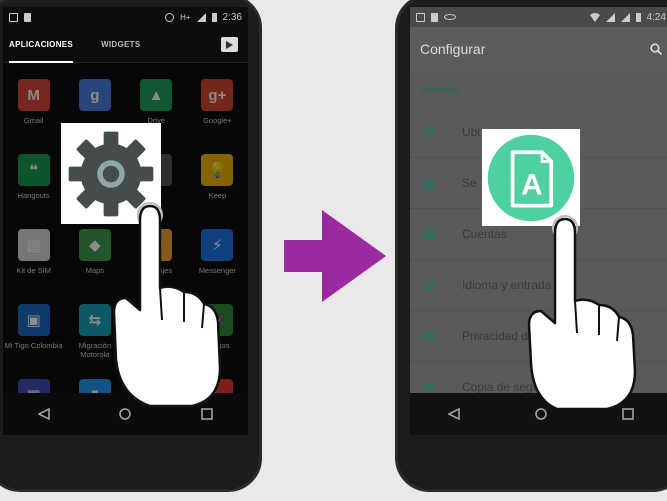 This screenshot has width=667, height=501. Describe the element at coordinates (33, 120) in the screenshot. I see `app-label: Gmail` at that location.